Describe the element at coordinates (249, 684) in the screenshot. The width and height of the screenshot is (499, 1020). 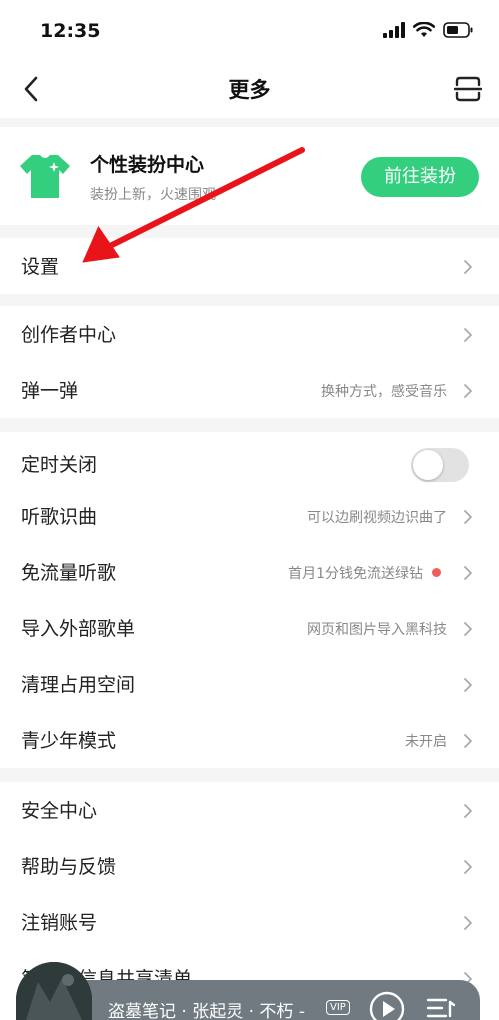
I see `list-item-clear-storage: 清理占用空间` at that location.